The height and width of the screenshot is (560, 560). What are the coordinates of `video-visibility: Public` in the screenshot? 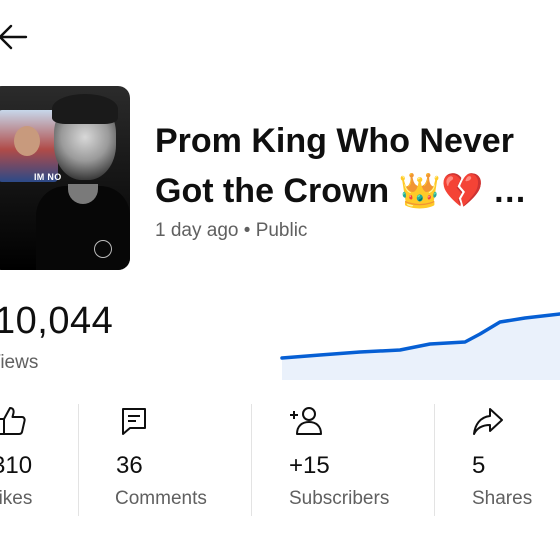 It's located at (281, 230).